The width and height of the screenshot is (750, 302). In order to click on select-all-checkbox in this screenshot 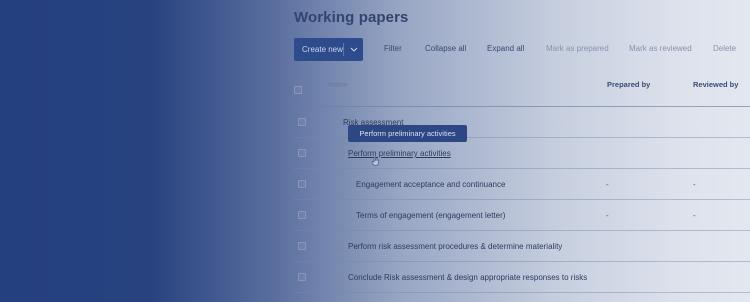, I will do `click(298, 90)`.